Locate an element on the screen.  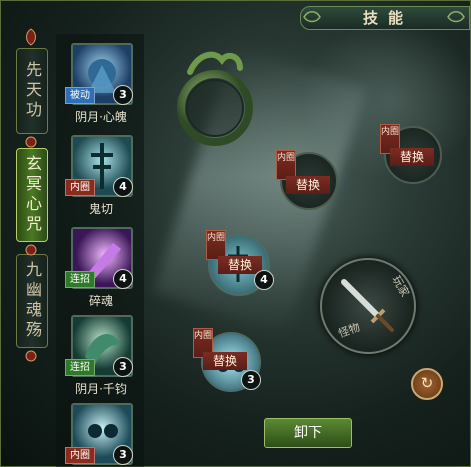
skill-item: 内圈 4 鬼切 is located at coordinates (101, 176).